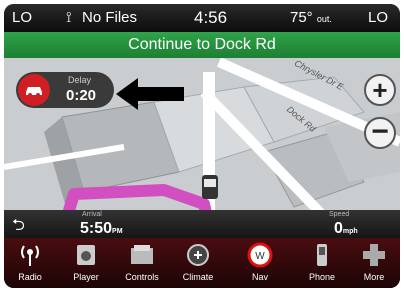 The image size is (404, 292). Describe the element at coordinates (380, 133) in the screenshot. I see `zoom-out-button: −` at that location.